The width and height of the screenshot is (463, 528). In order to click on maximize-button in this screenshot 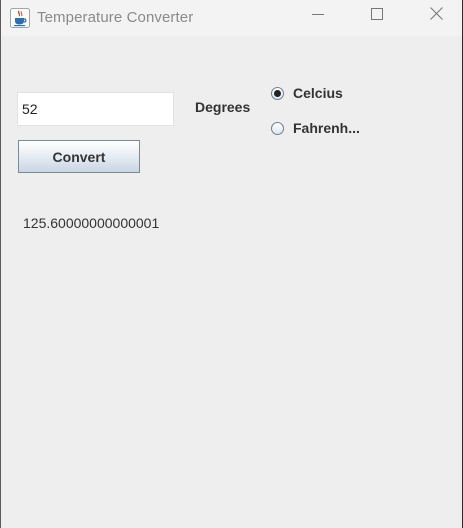, I will do `click(377, 16)`.